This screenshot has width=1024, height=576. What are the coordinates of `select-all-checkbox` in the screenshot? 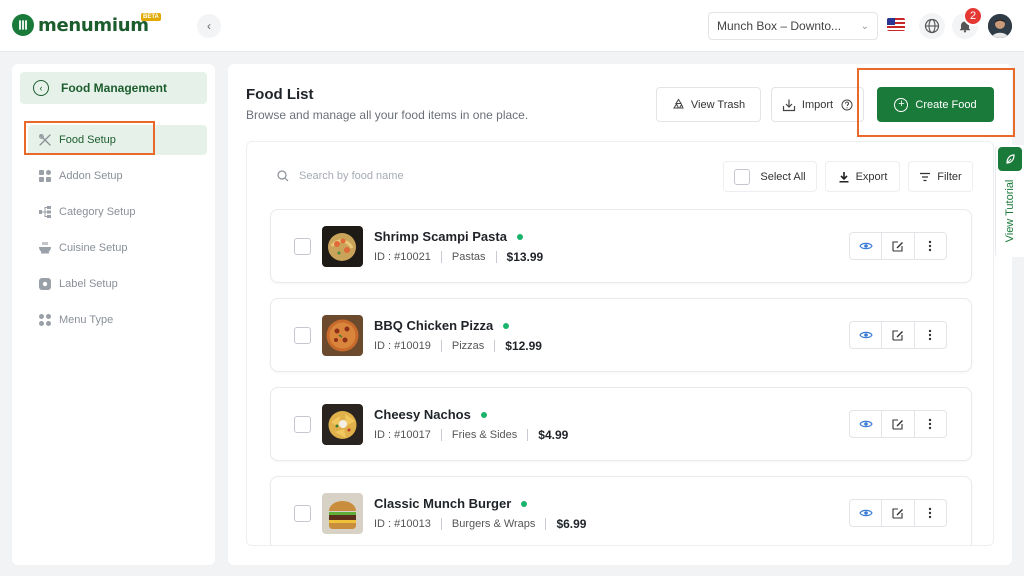 It's located at (742, 176).